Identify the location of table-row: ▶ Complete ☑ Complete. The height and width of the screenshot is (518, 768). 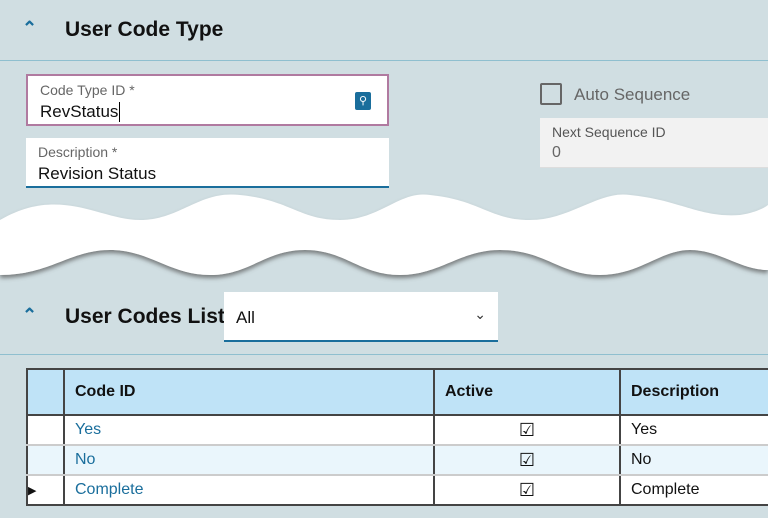
(397, 490).